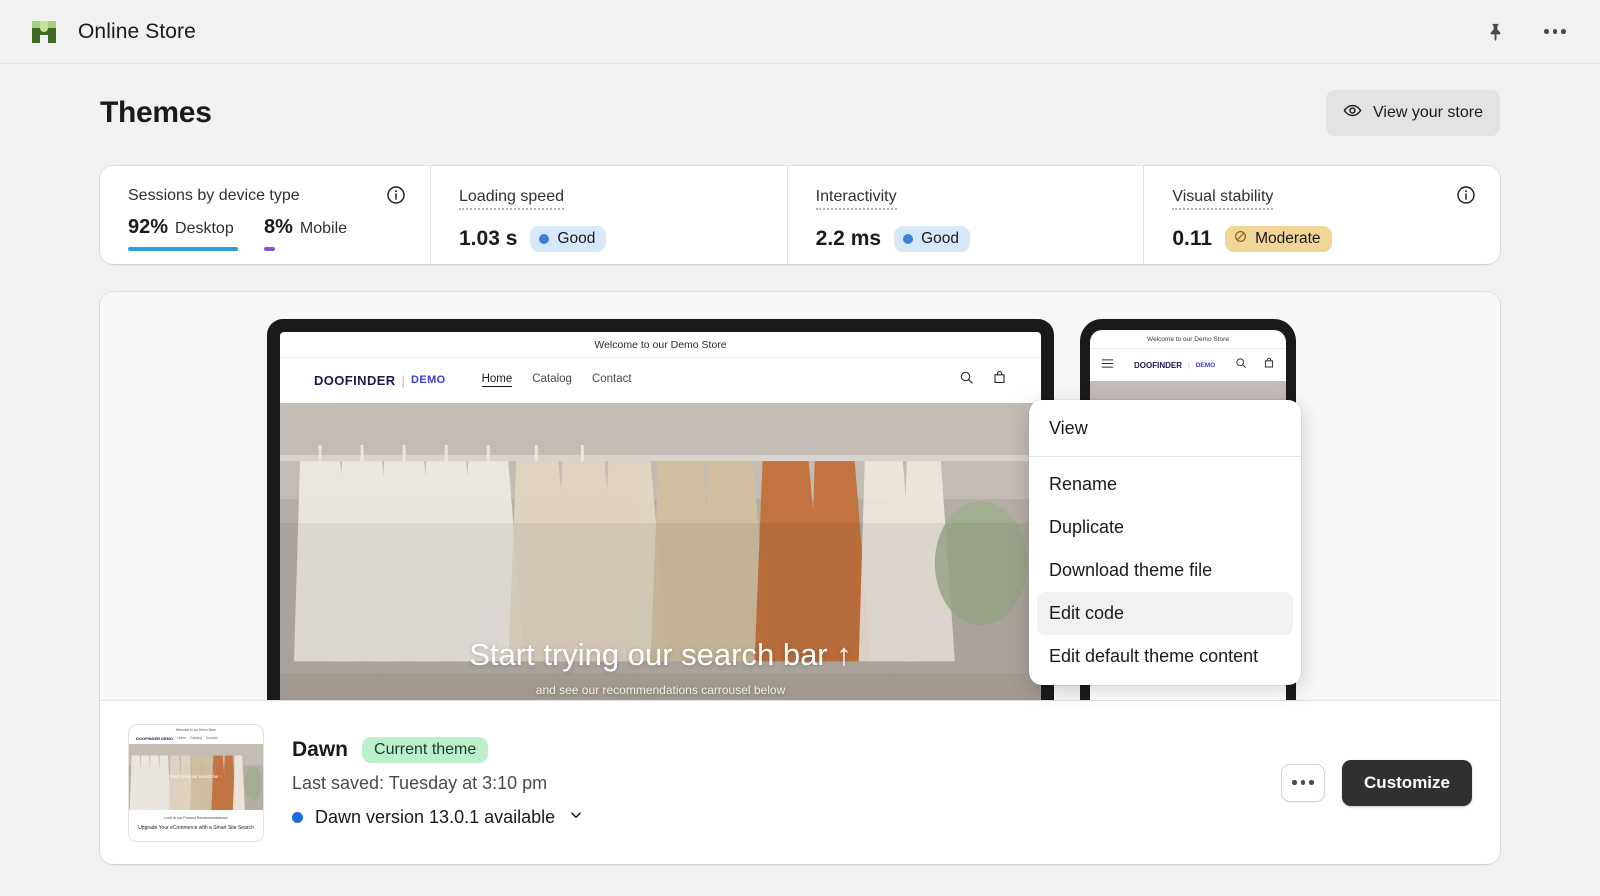 The width and height of the screenshot is (1600, 896). What do you see at coordinates (1288, 238) in the screenshot?
I see `status-badge-label: Moderate` at bounding box center [1288, 238].